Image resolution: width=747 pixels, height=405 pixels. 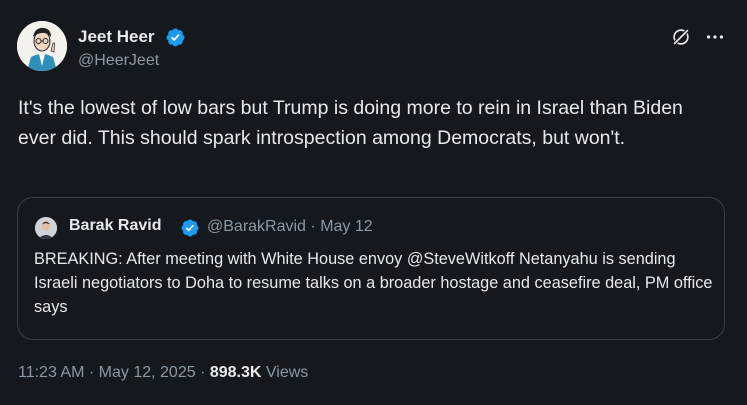 What do you see at coordinates (116, 37) in the screenshot?
I see `author-name: Jeet Heer` at bounding box center [116, 37].